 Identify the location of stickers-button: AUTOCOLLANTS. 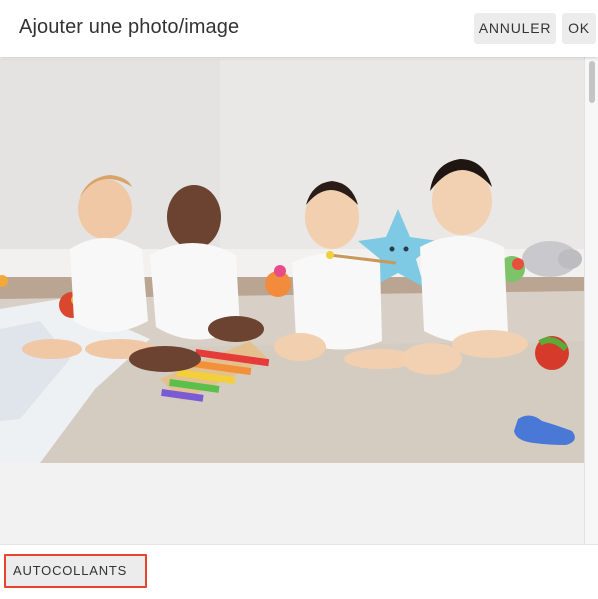
(75, 571).